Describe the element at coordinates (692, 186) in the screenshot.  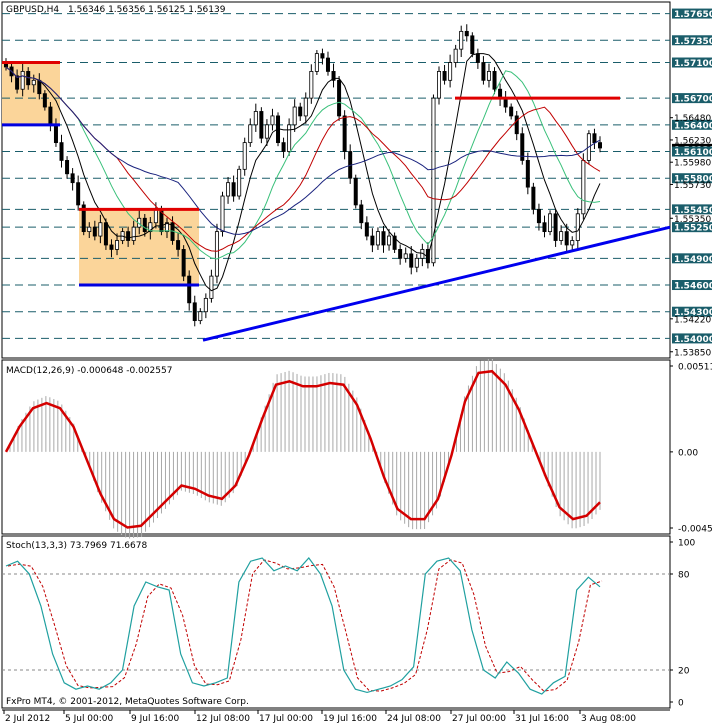
I see `price-tick-label: 1.55730` at that location.